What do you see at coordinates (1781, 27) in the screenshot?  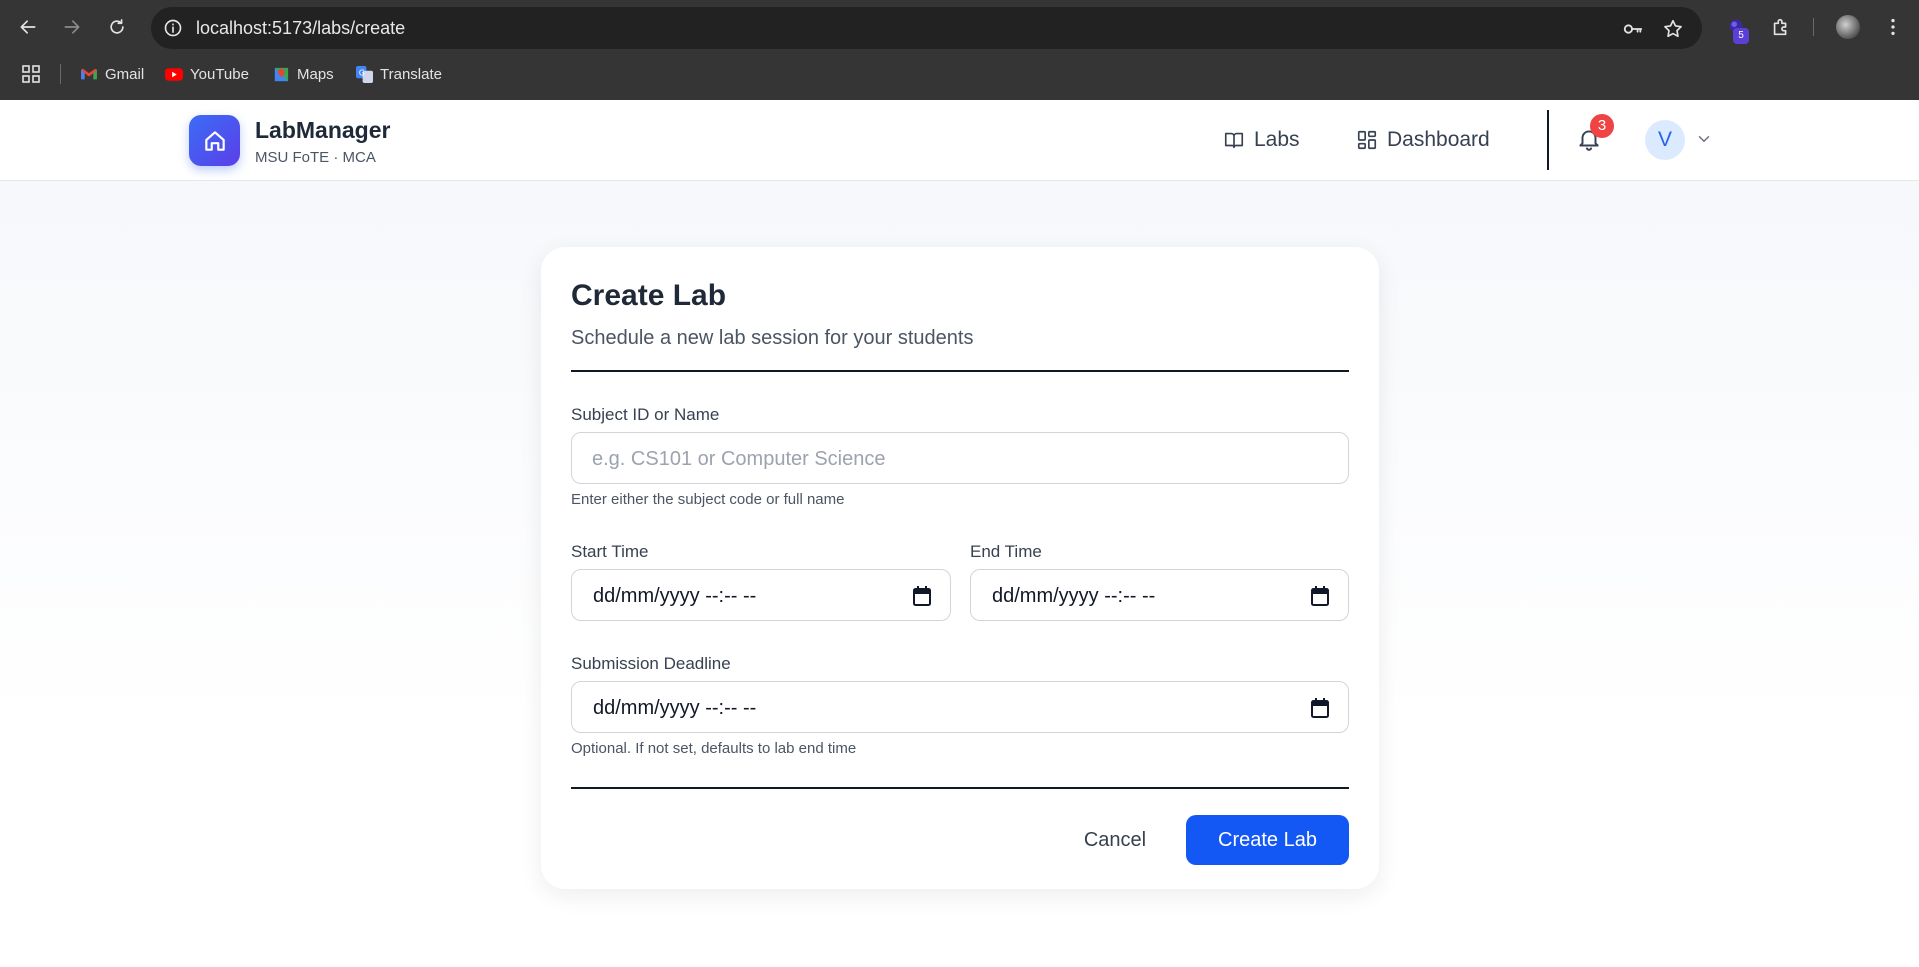 I see `extensions-puzzle-icon` at bounding box center [1781, 27].